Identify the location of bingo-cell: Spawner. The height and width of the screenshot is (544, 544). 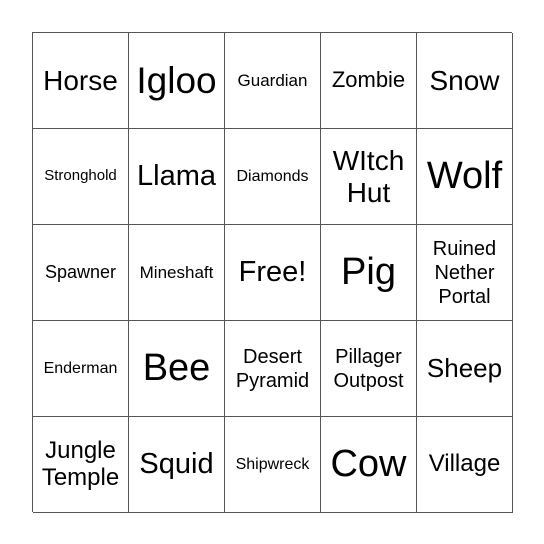
(81, 273).